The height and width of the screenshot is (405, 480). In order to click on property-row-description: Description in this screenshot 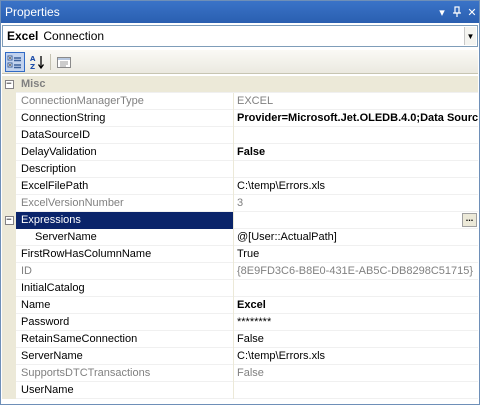, I will do `click(240, 169)`.